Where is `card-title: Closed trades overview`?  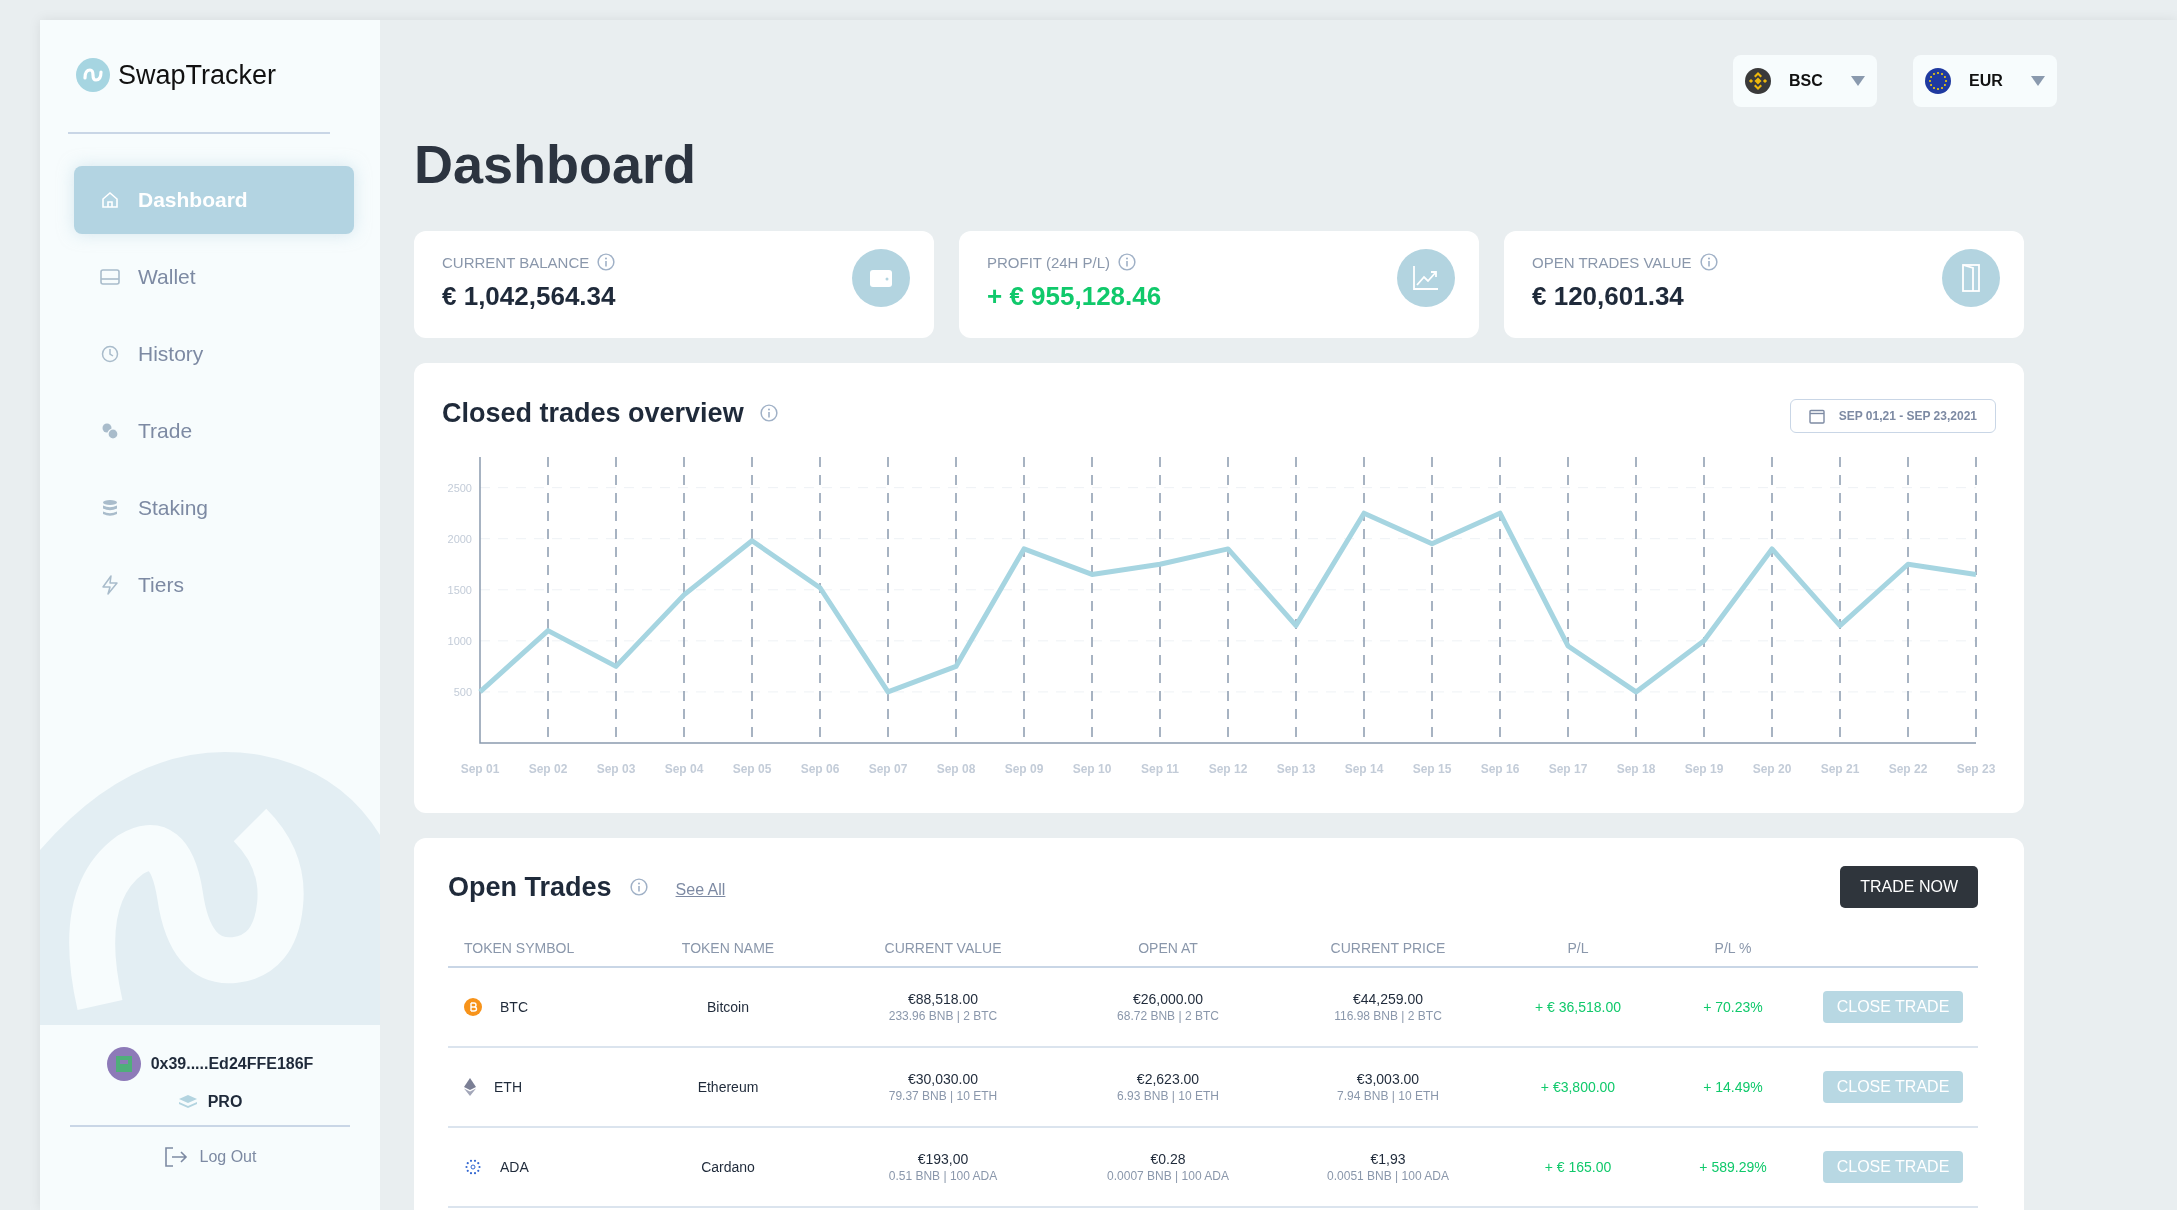
card-title: Closed trades overview is located at coordinates (593, 413).